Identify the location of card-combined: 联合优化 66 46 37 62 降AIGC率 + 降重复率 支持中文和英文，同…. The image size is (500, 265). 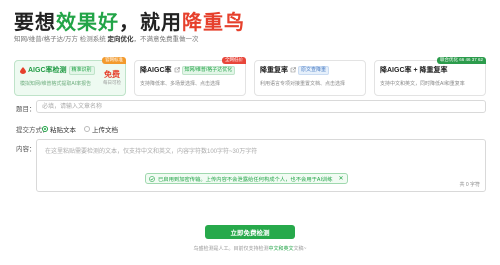
(430, 76).